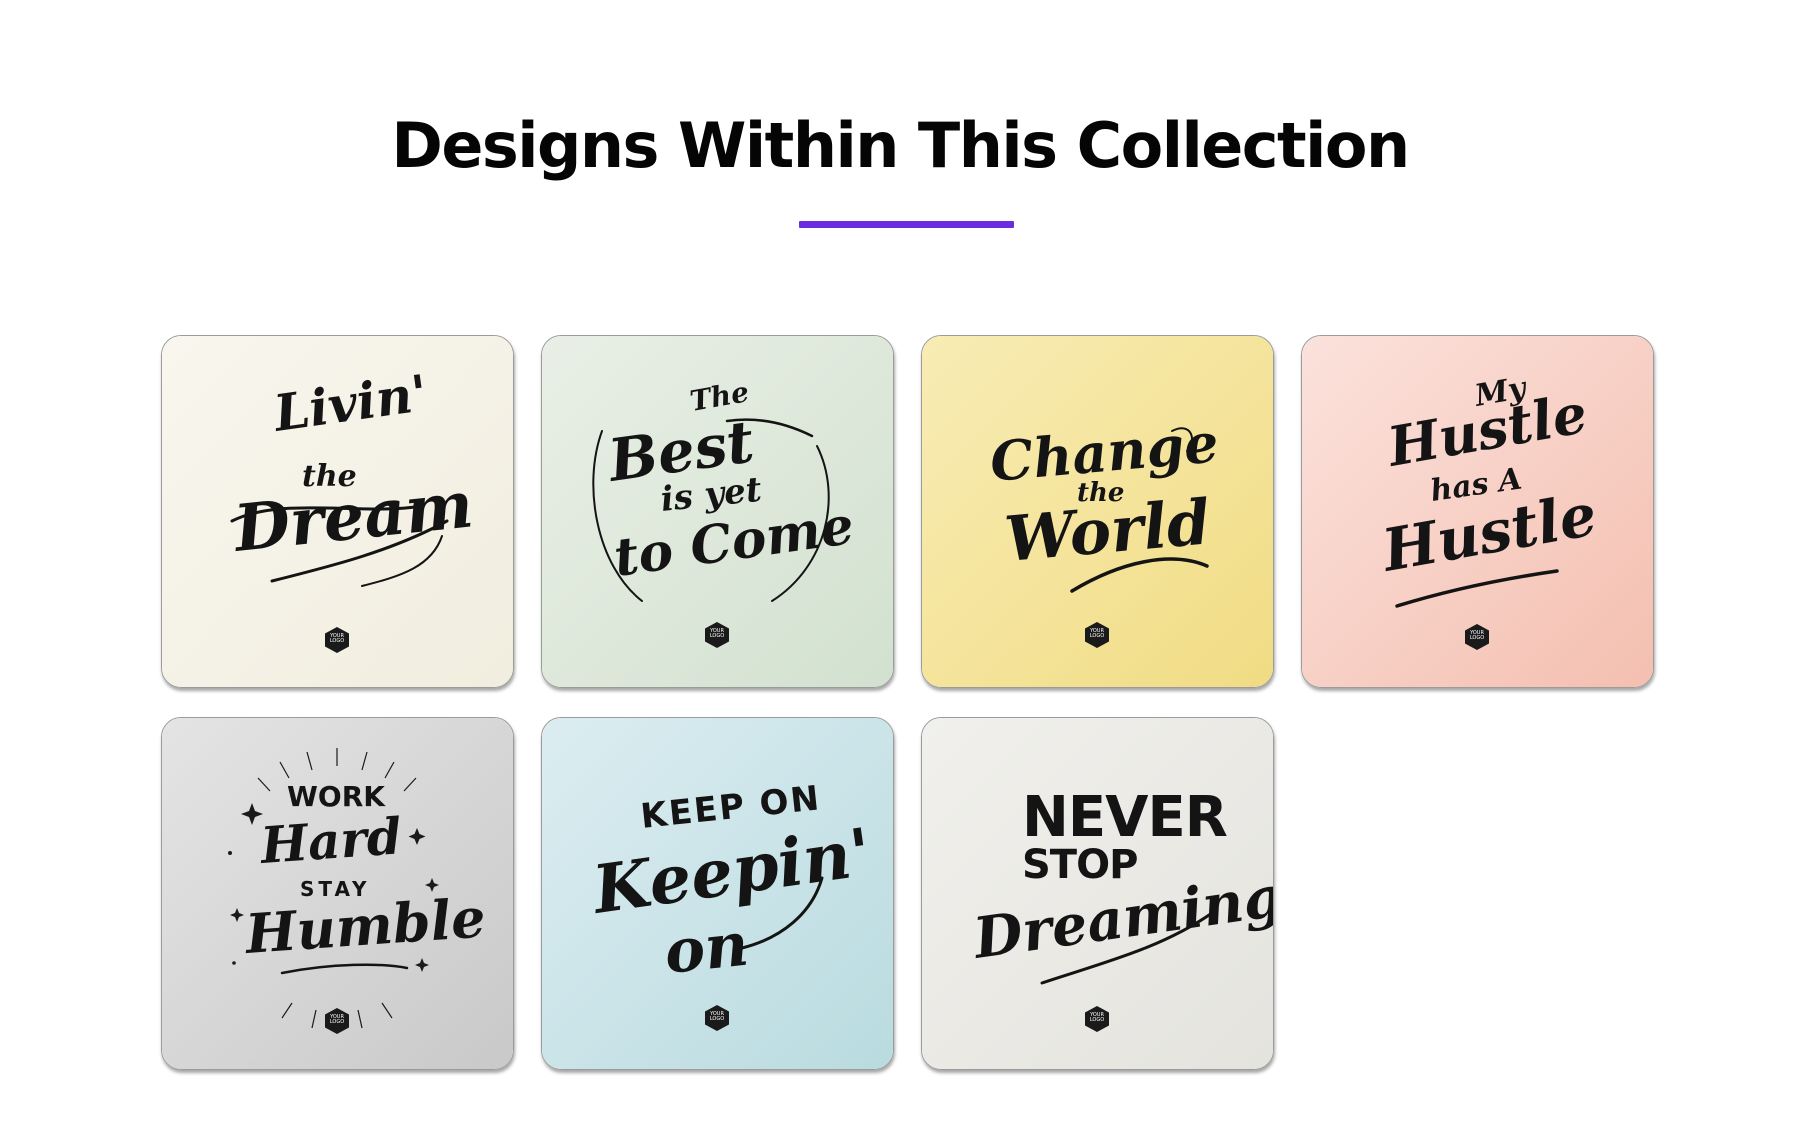  Describe the element at coordinates (1477, 511) in the screenshot. I see `design-card-my-hustle-has-a-hustle: My Hustle has A Hustle YOUR LOGO` at that location.